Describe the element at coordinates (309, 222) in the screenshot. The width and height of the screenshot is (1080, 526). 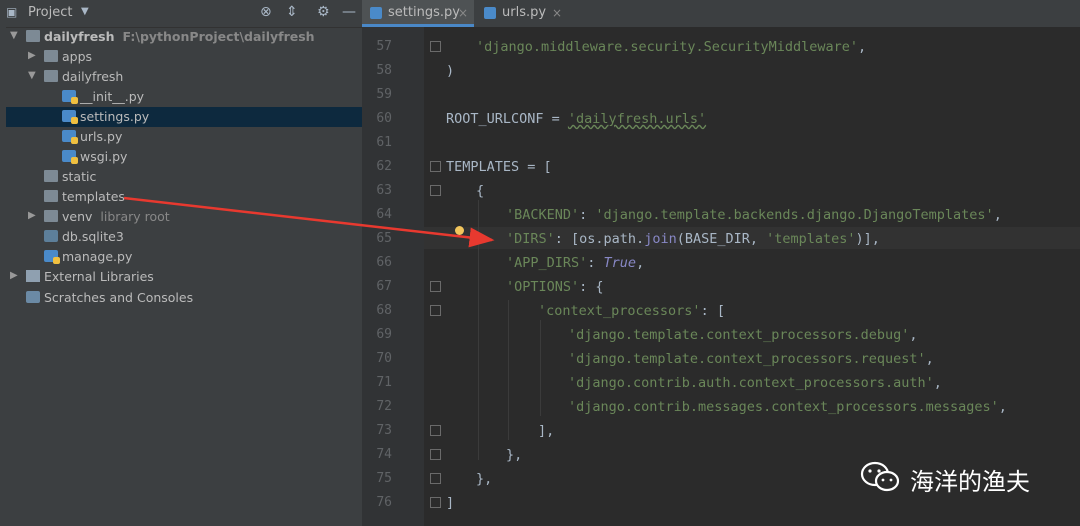
I see `annotation-arrow` at that location.